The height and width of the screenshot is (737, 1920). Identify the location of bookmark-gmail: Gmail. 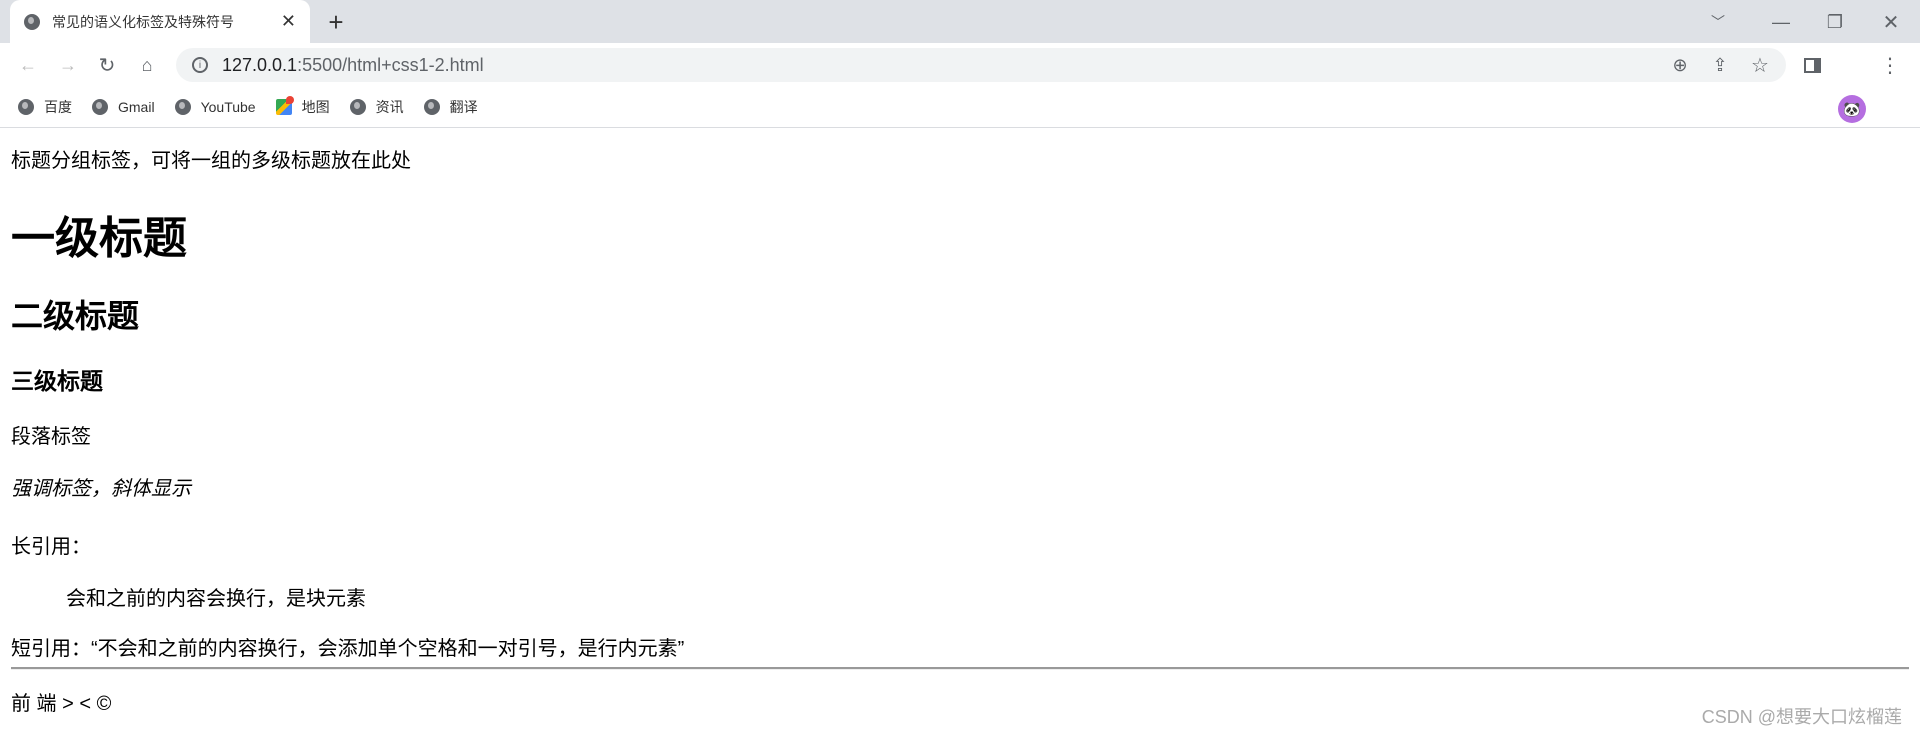
(123, 106).